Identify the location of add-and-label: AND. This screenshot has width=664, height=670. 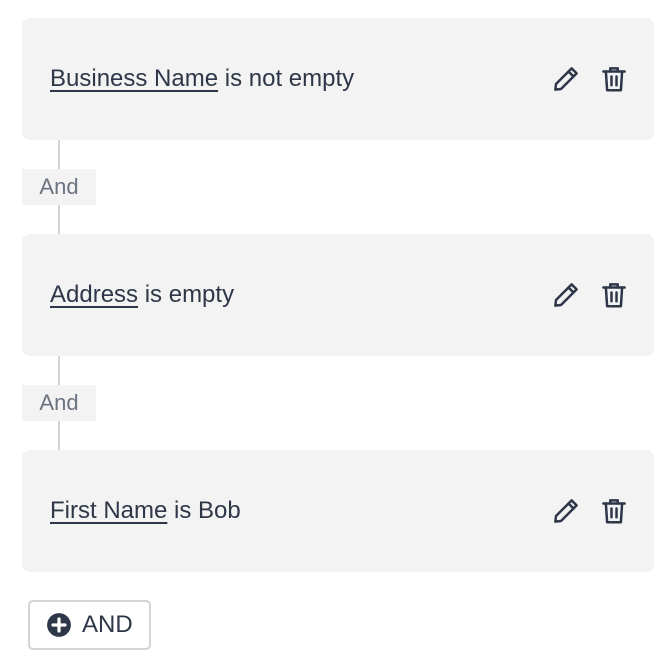
(107, 624).